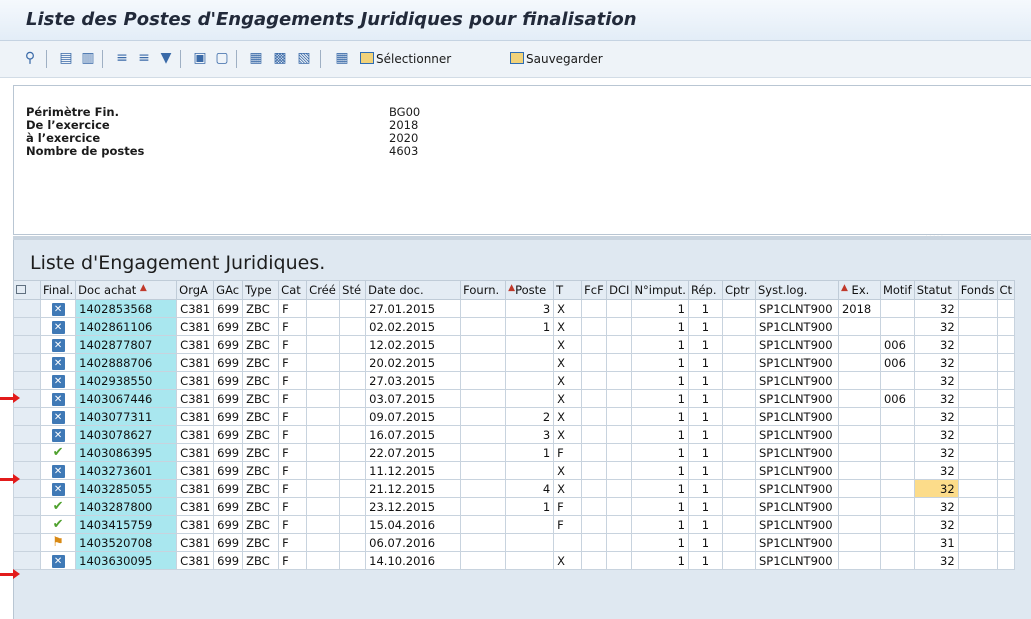 This screenshot has height=619, width=1031. Describe the element at coordinates (405, 59) in the screenshot. I see `select-layout-button: Sélectionner` at that location.